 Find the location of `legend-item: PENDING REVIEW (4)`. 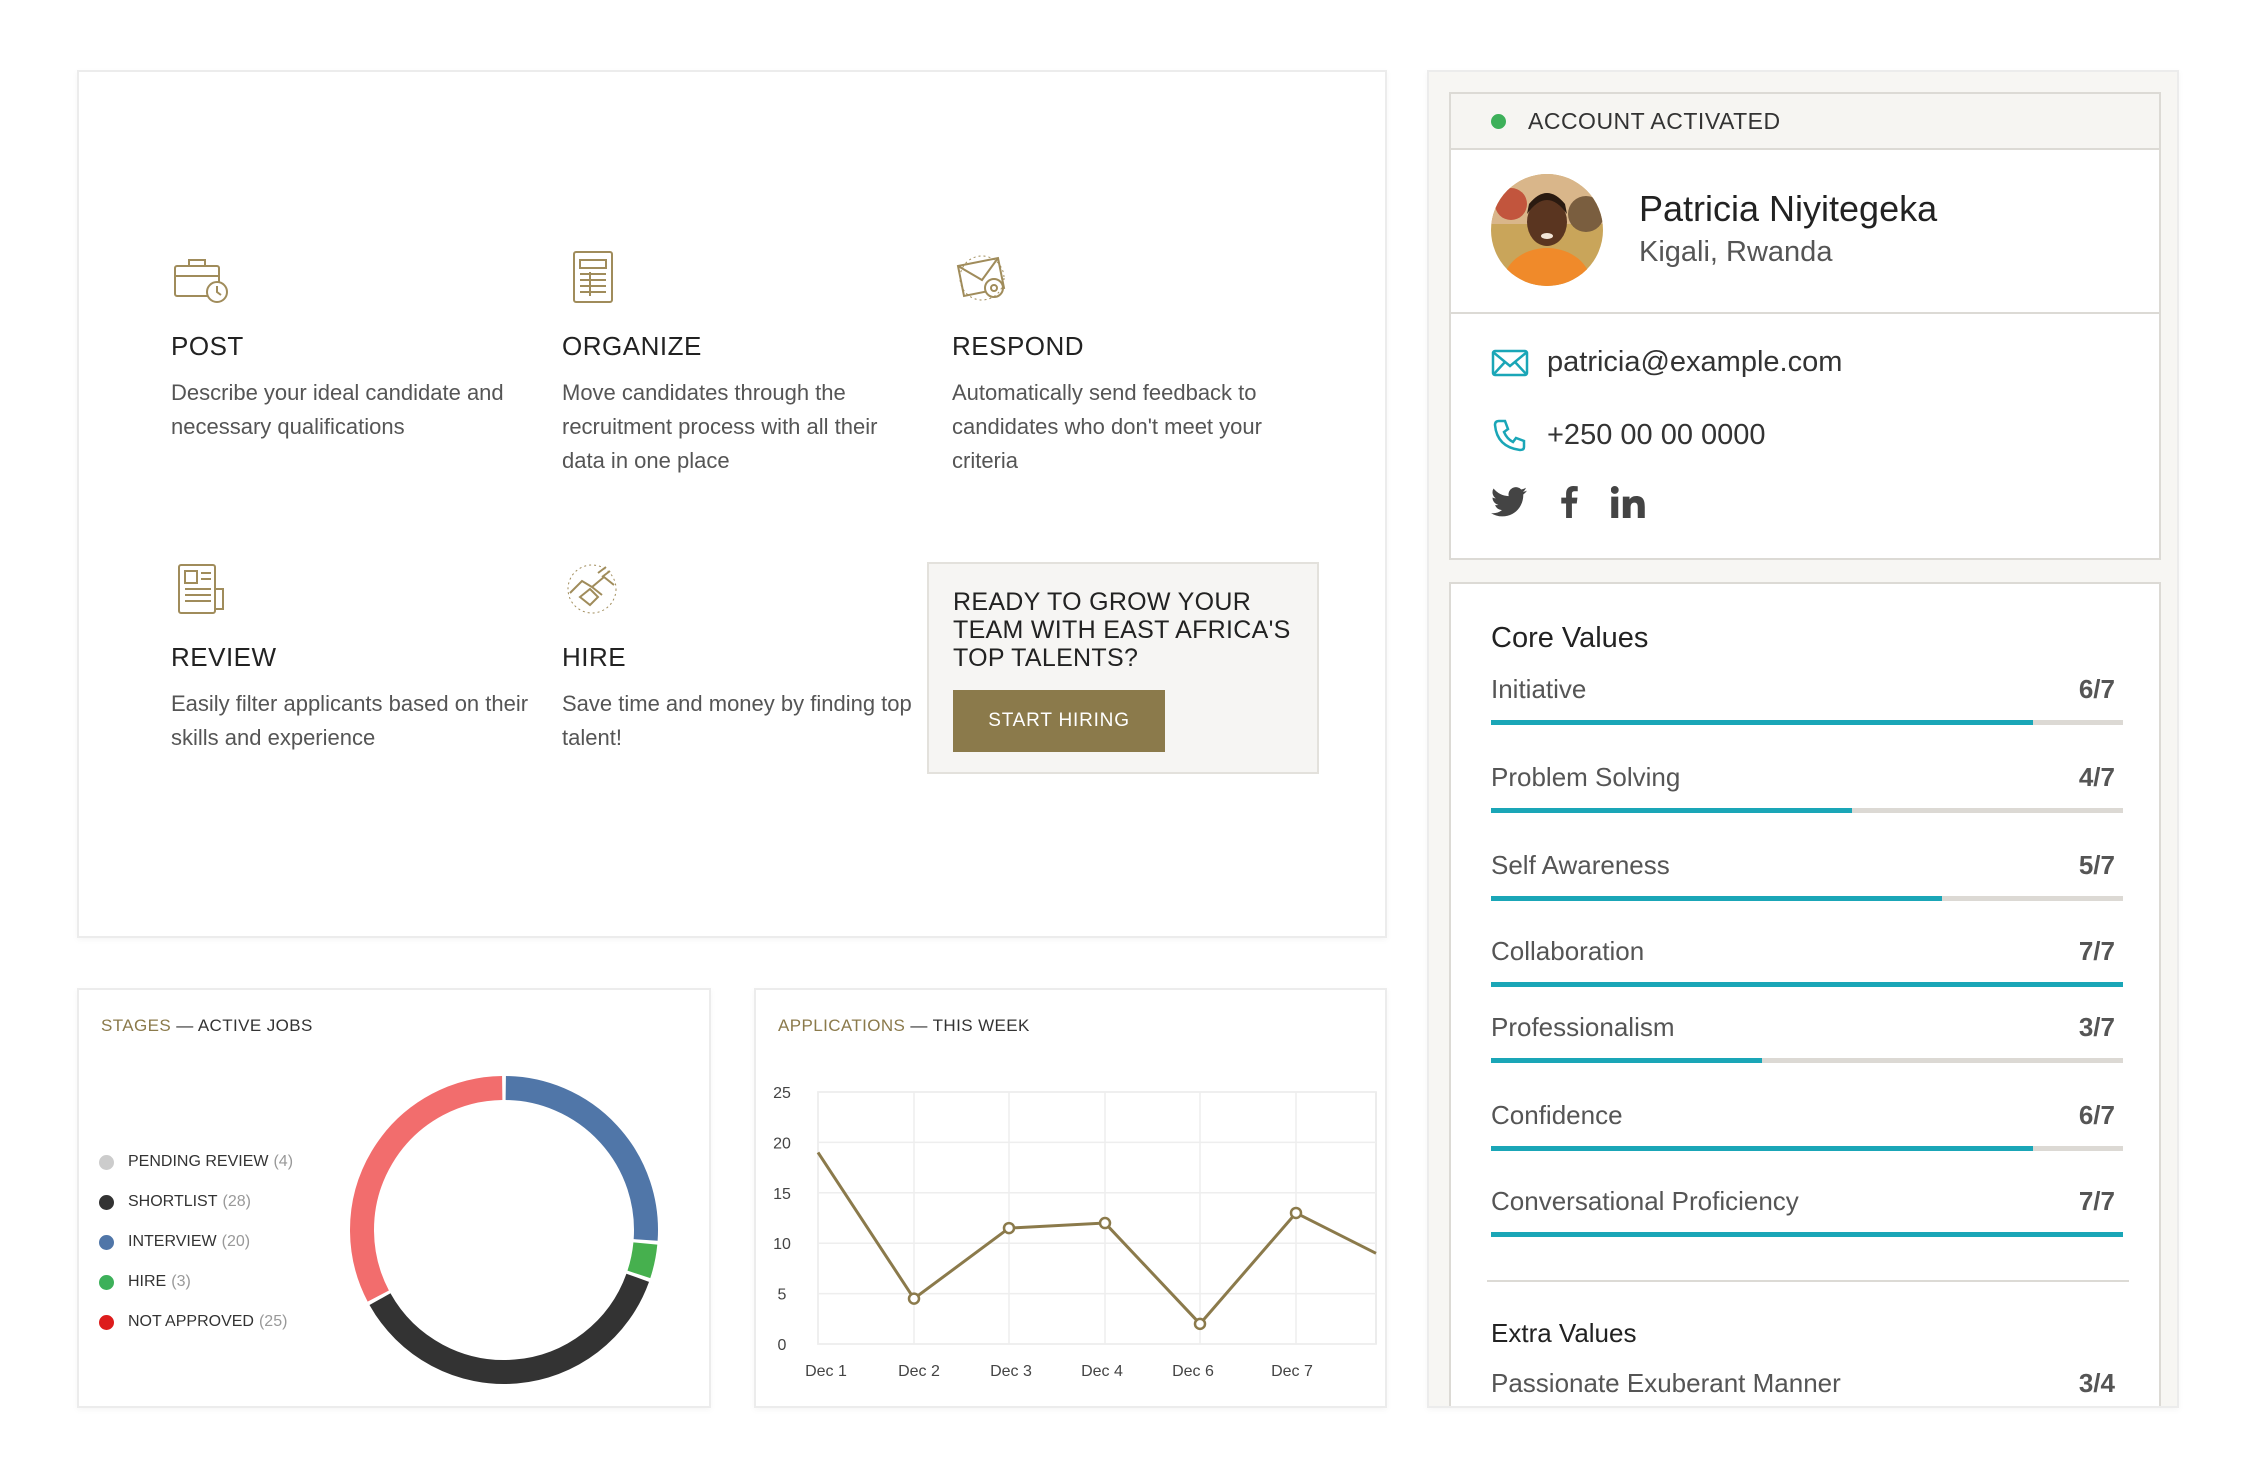

legend-item: PENDING REVIEW (4) is located at coordinates (196, 1162).